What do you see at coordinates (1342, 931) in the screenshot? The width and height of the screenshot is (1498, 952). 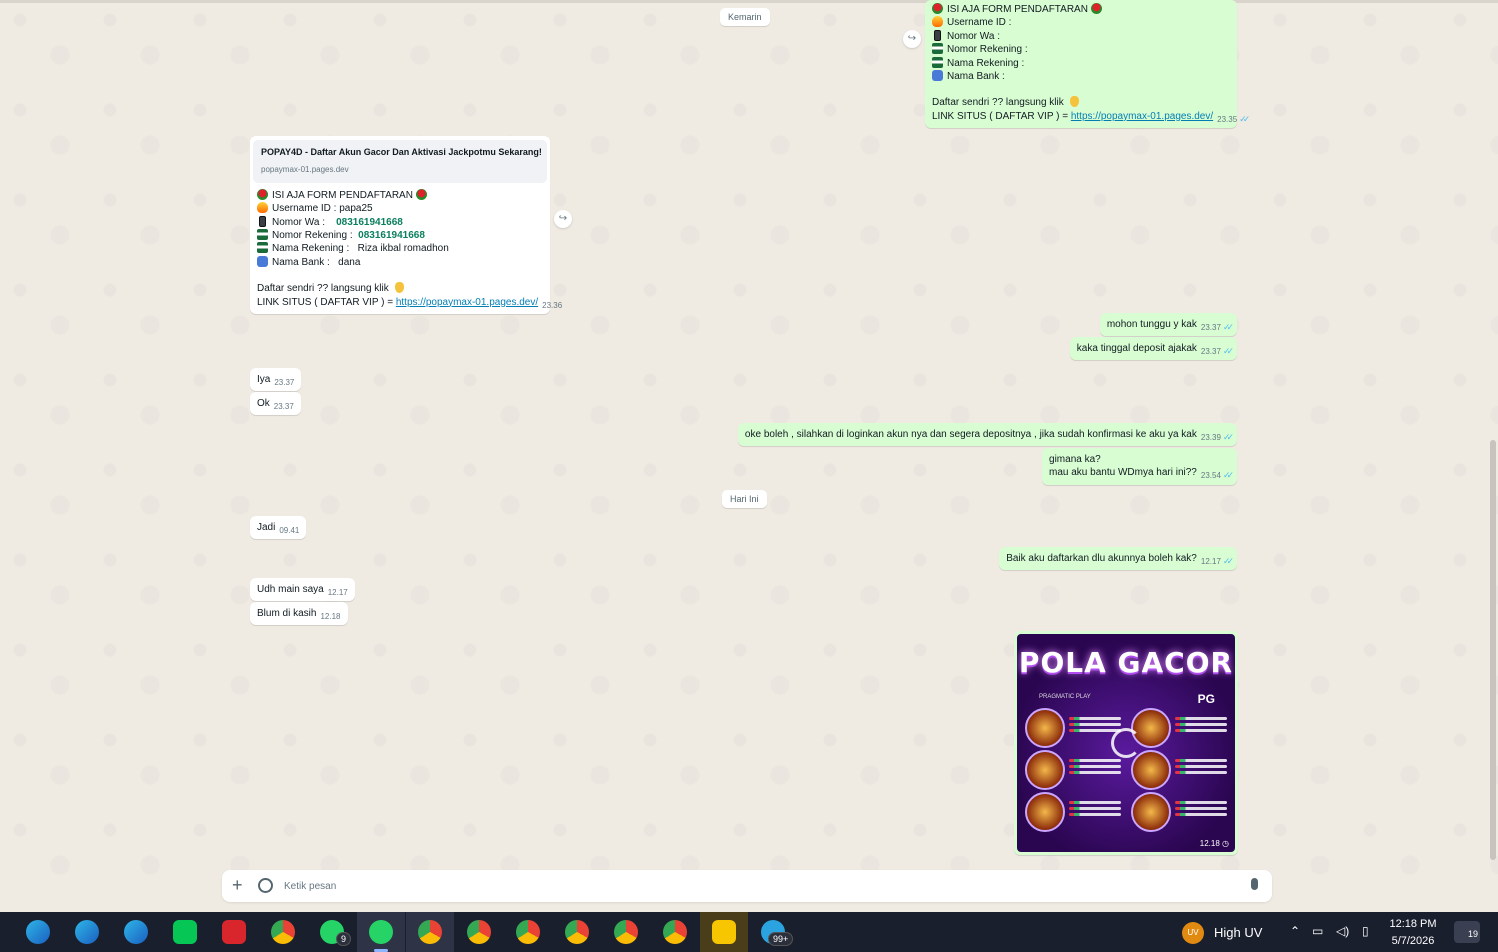 I see `volume-icon: ◁)` at bounding box center [1342, 931].